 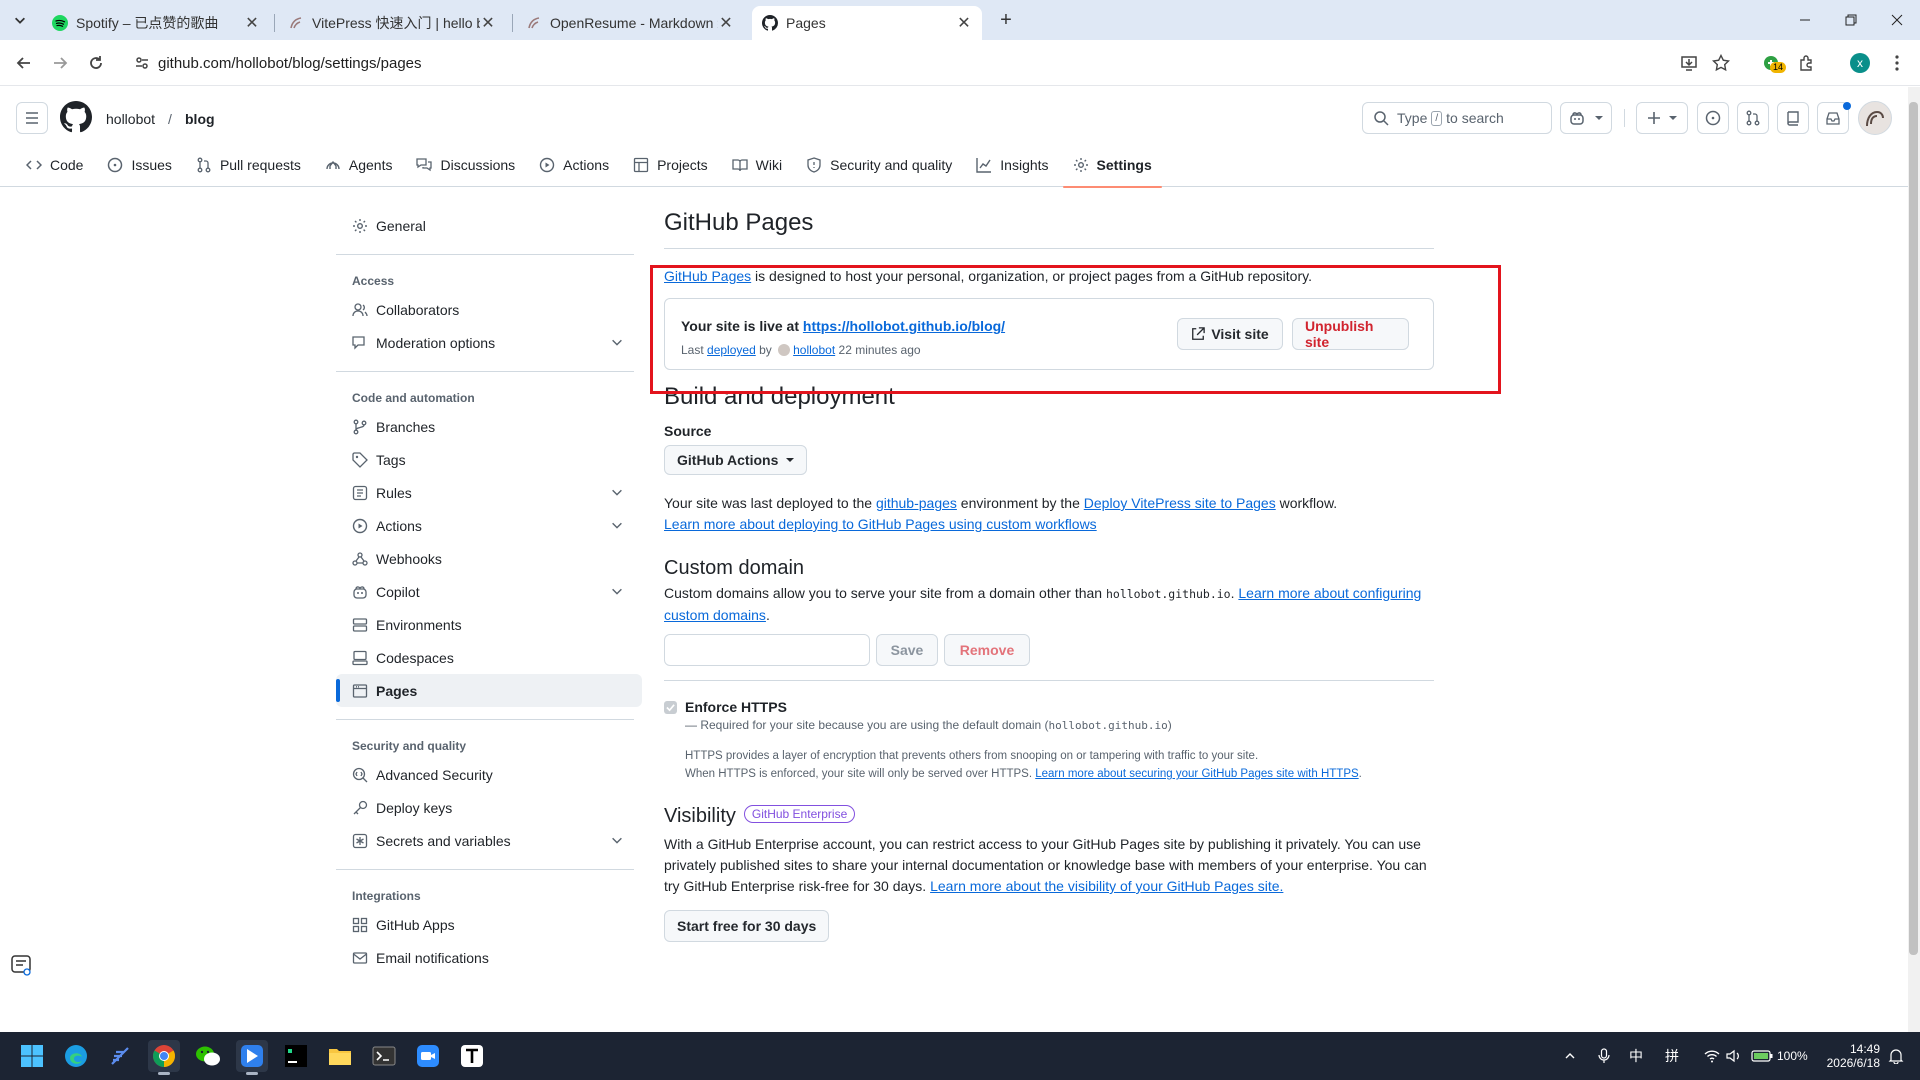 What do you see at coordinates (574, 165) in the screenshot?
I see `tab-actions: Actions` at bounding box center [574, 165].